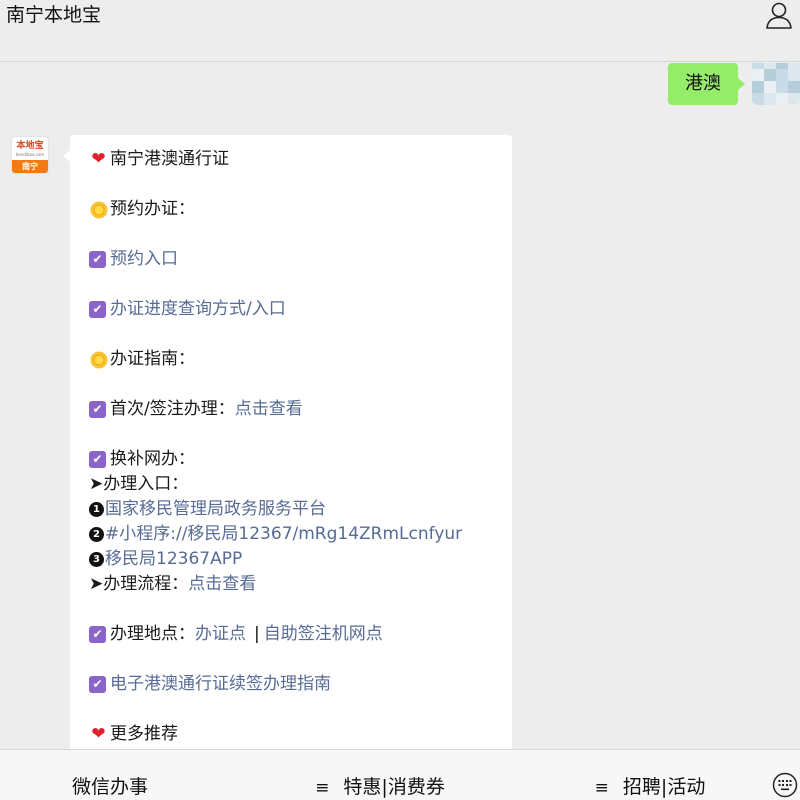  I want to click on bot-avatar: 本地宝 bendibao.com 南宁, so click(30, 155).